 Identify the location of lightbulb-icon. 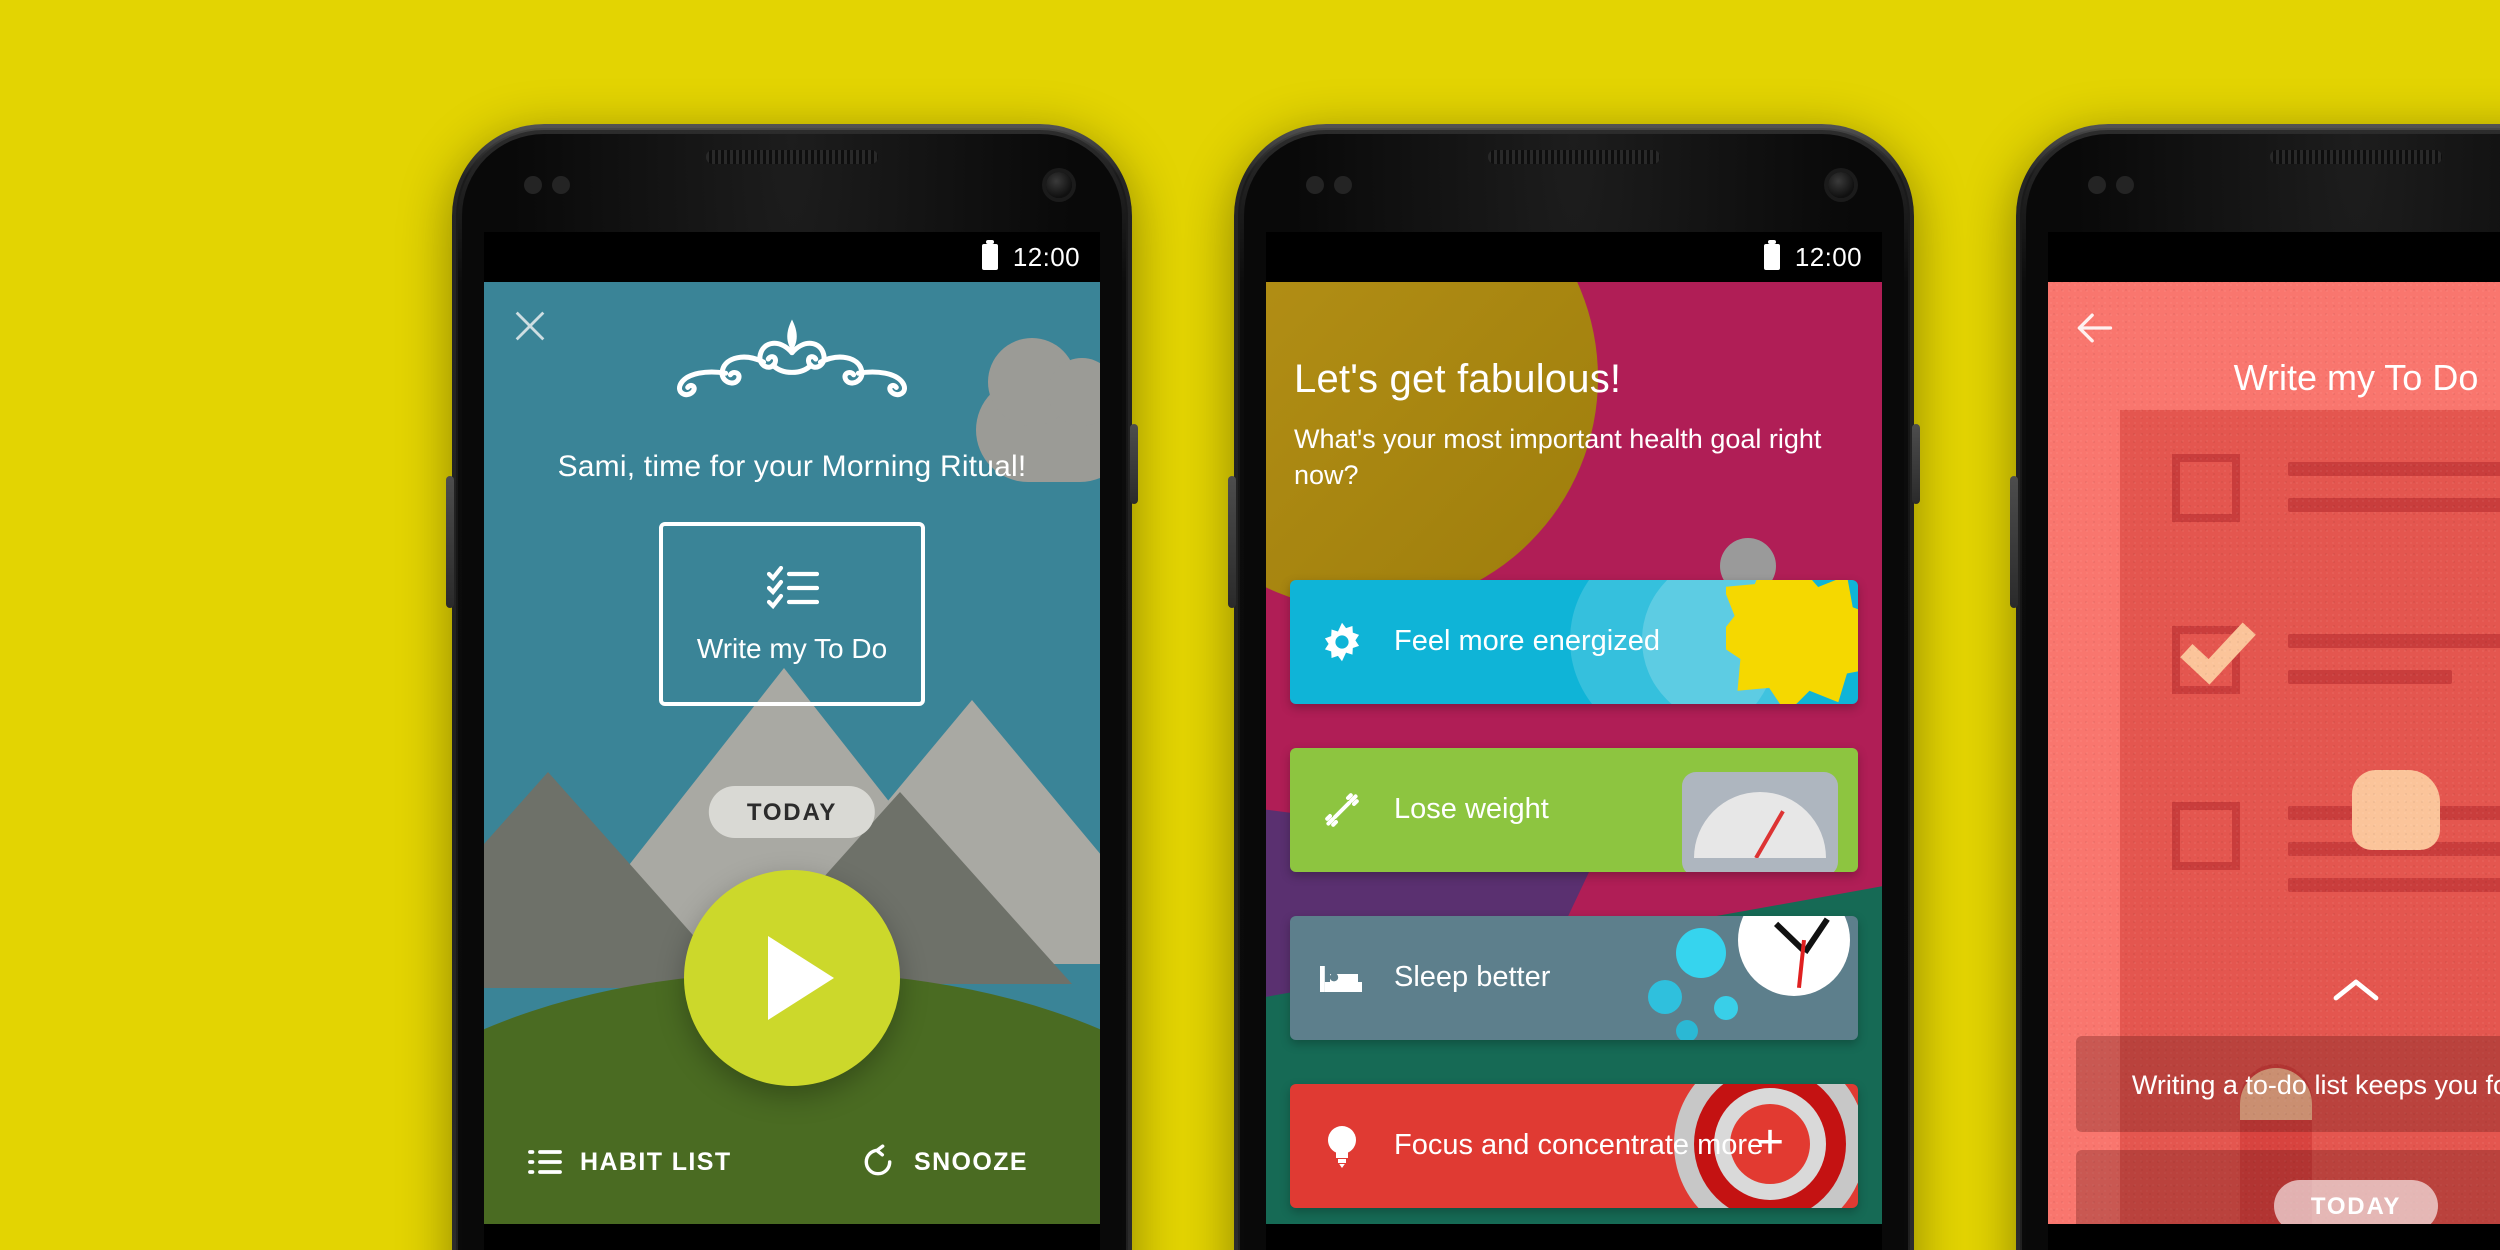
(1342, 1146).